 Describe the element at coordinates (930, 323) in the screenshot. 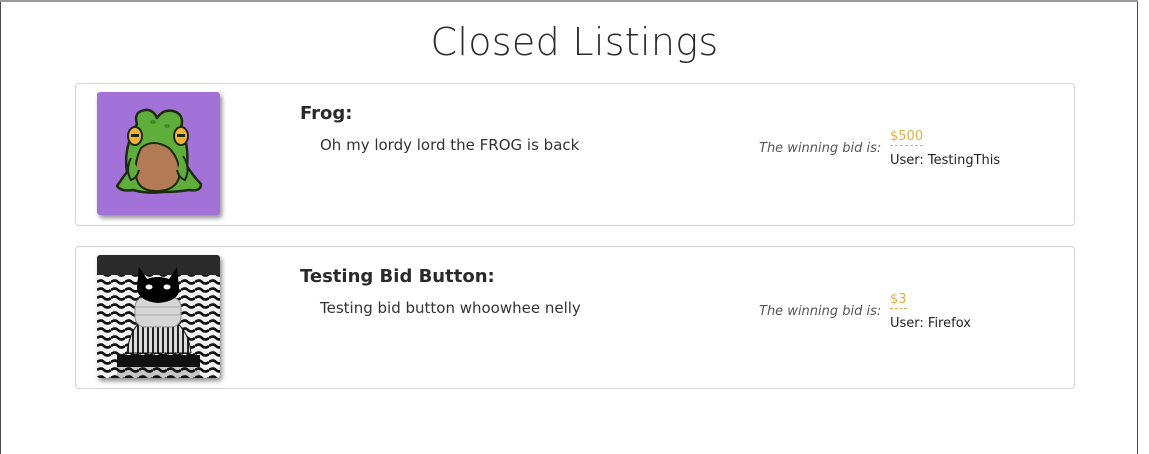

I see `winning-bid-user: User: Firefox` at that location.